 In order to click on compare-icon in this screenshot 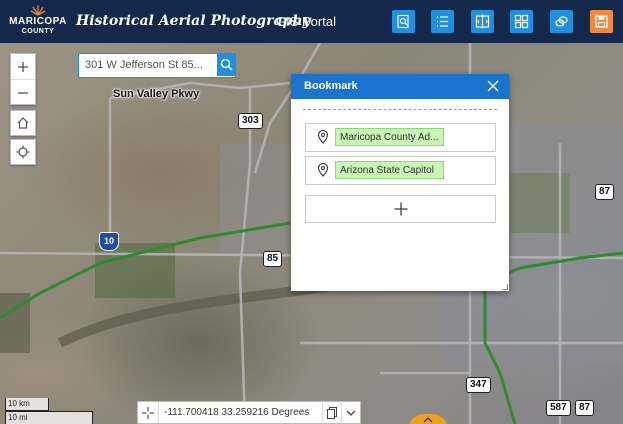, I will do `click(482, 21)`.